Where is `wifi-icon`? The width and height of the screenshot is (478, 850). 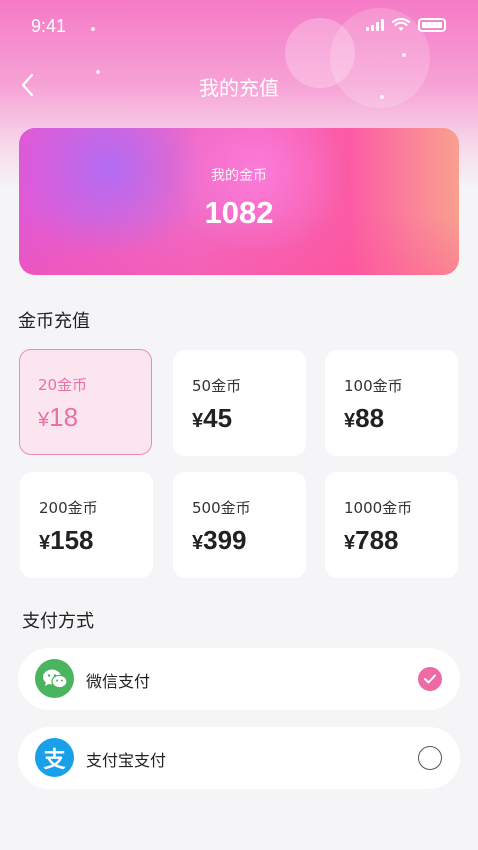
wifi-icon is located at coordinates (401, 24).